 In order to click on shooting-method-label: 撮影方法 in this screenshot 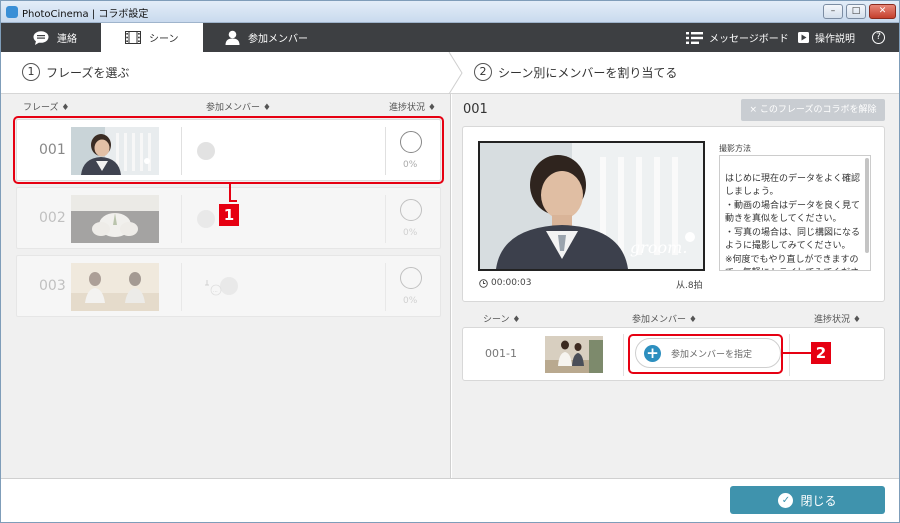, I will do `click(735, 148)`.